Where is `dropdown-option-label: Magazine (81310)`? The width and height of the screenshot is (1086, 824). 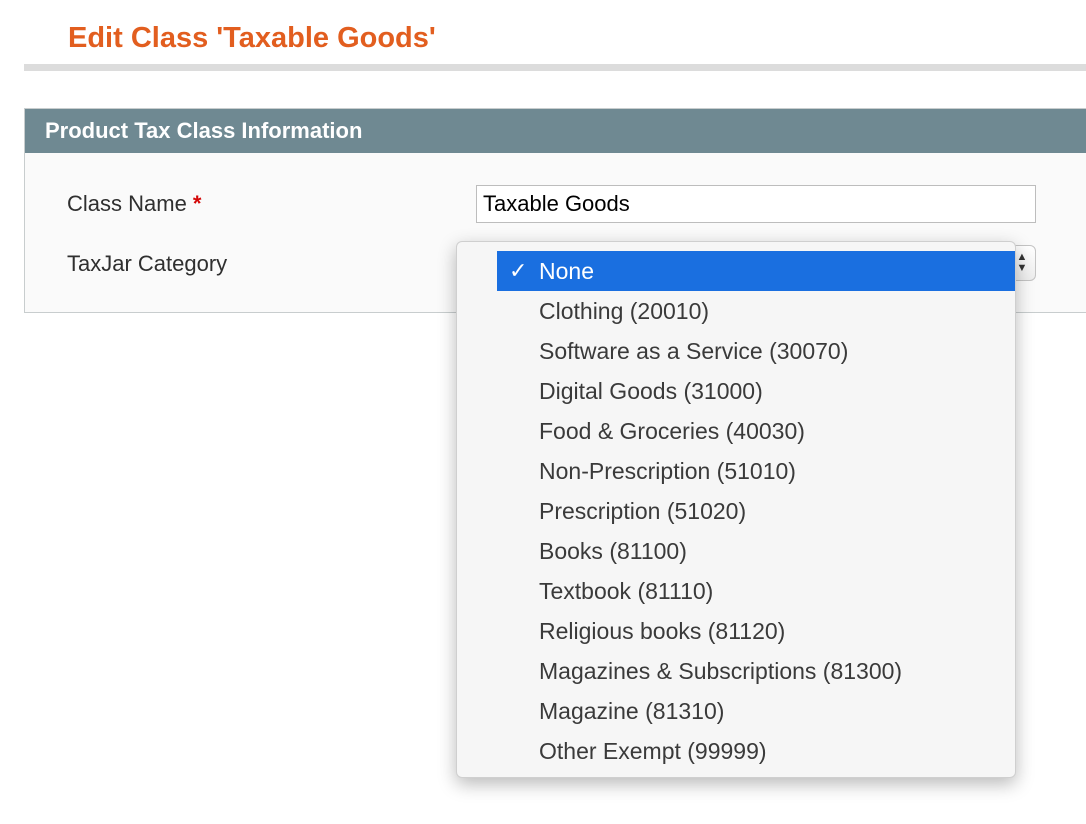 dropdown-option-label: Magazine (81310) is located at coordinates (632, 711).